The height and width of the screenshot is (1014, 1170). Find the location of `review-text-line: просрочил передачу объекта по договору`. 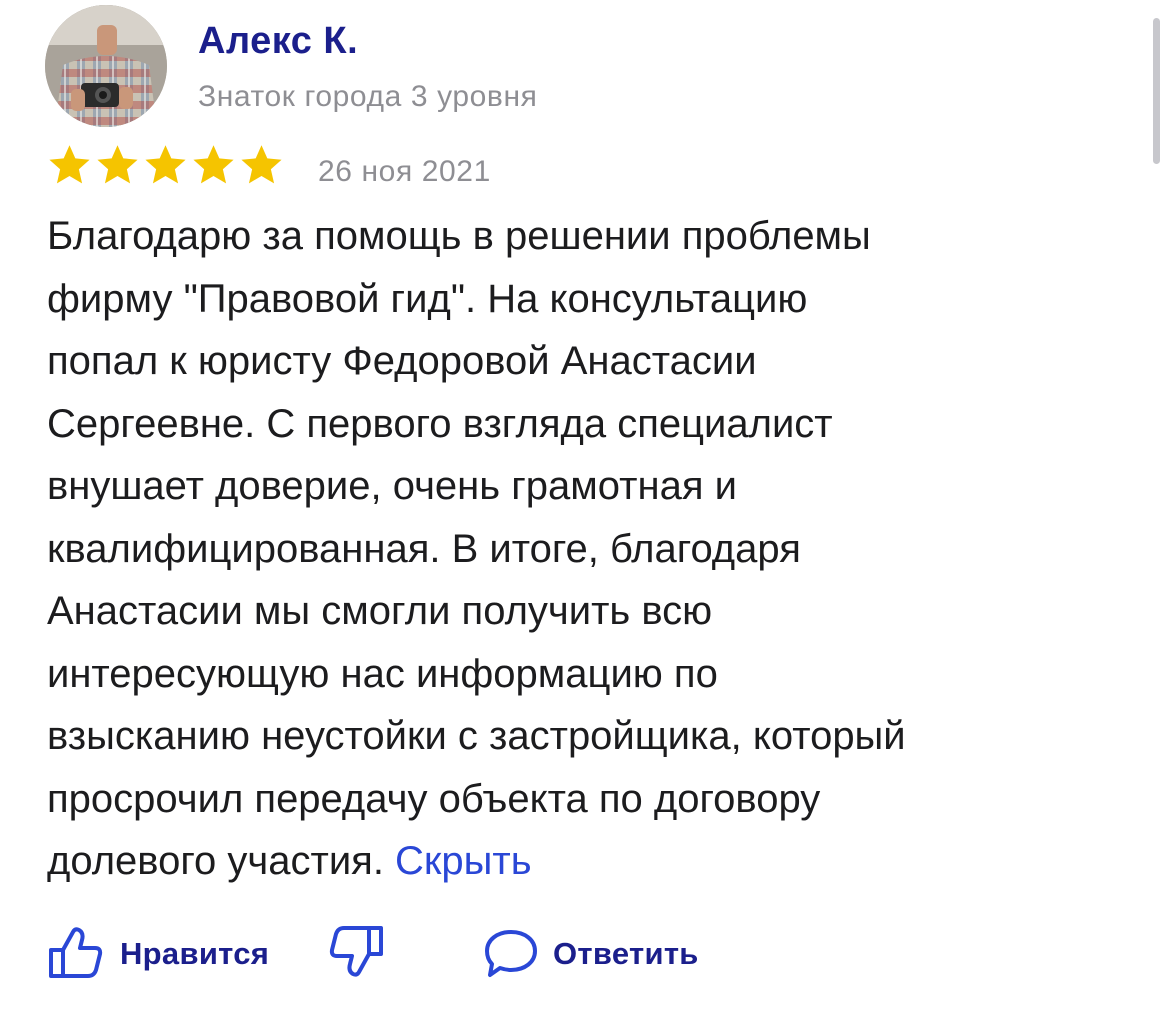

review-text-line: просрочил передачу объекта по договору is located at coordinates (434, 798).